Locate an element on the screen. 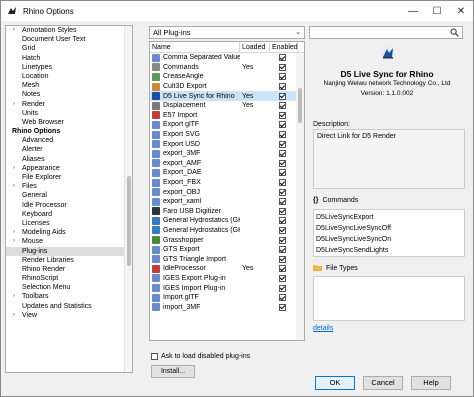  tree-item: › Annotation Styles is located at coordinates (69, 30).